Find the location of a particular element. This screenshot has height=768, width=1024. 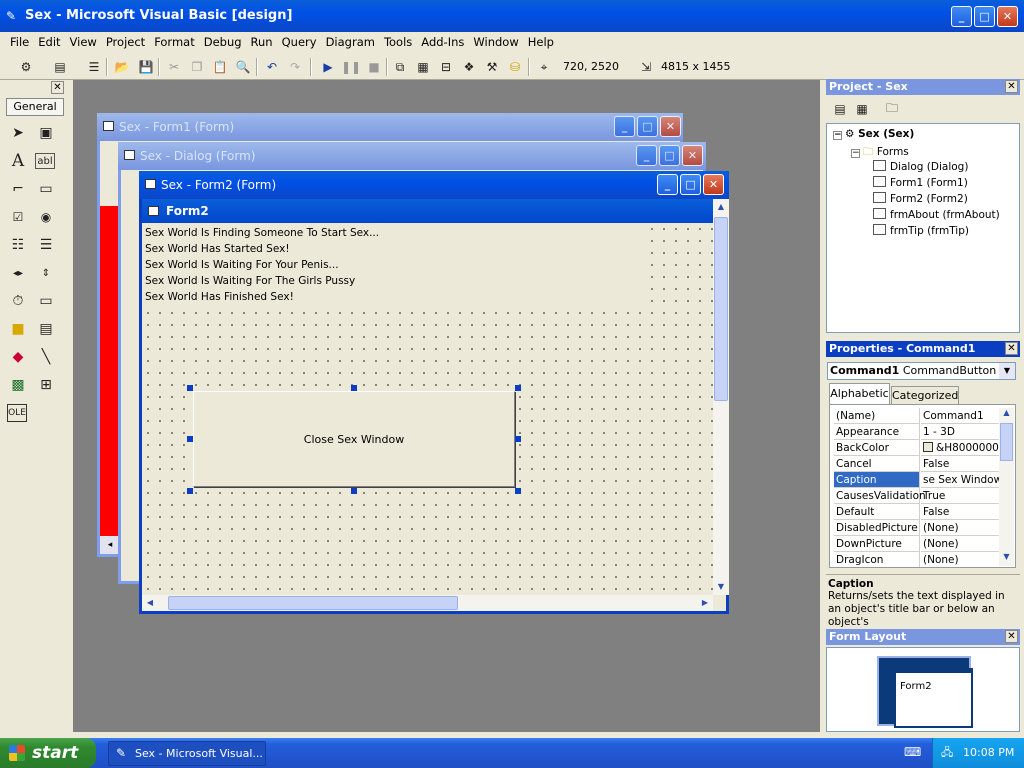

hscroll-thumb is located at coordinates (313, 603).